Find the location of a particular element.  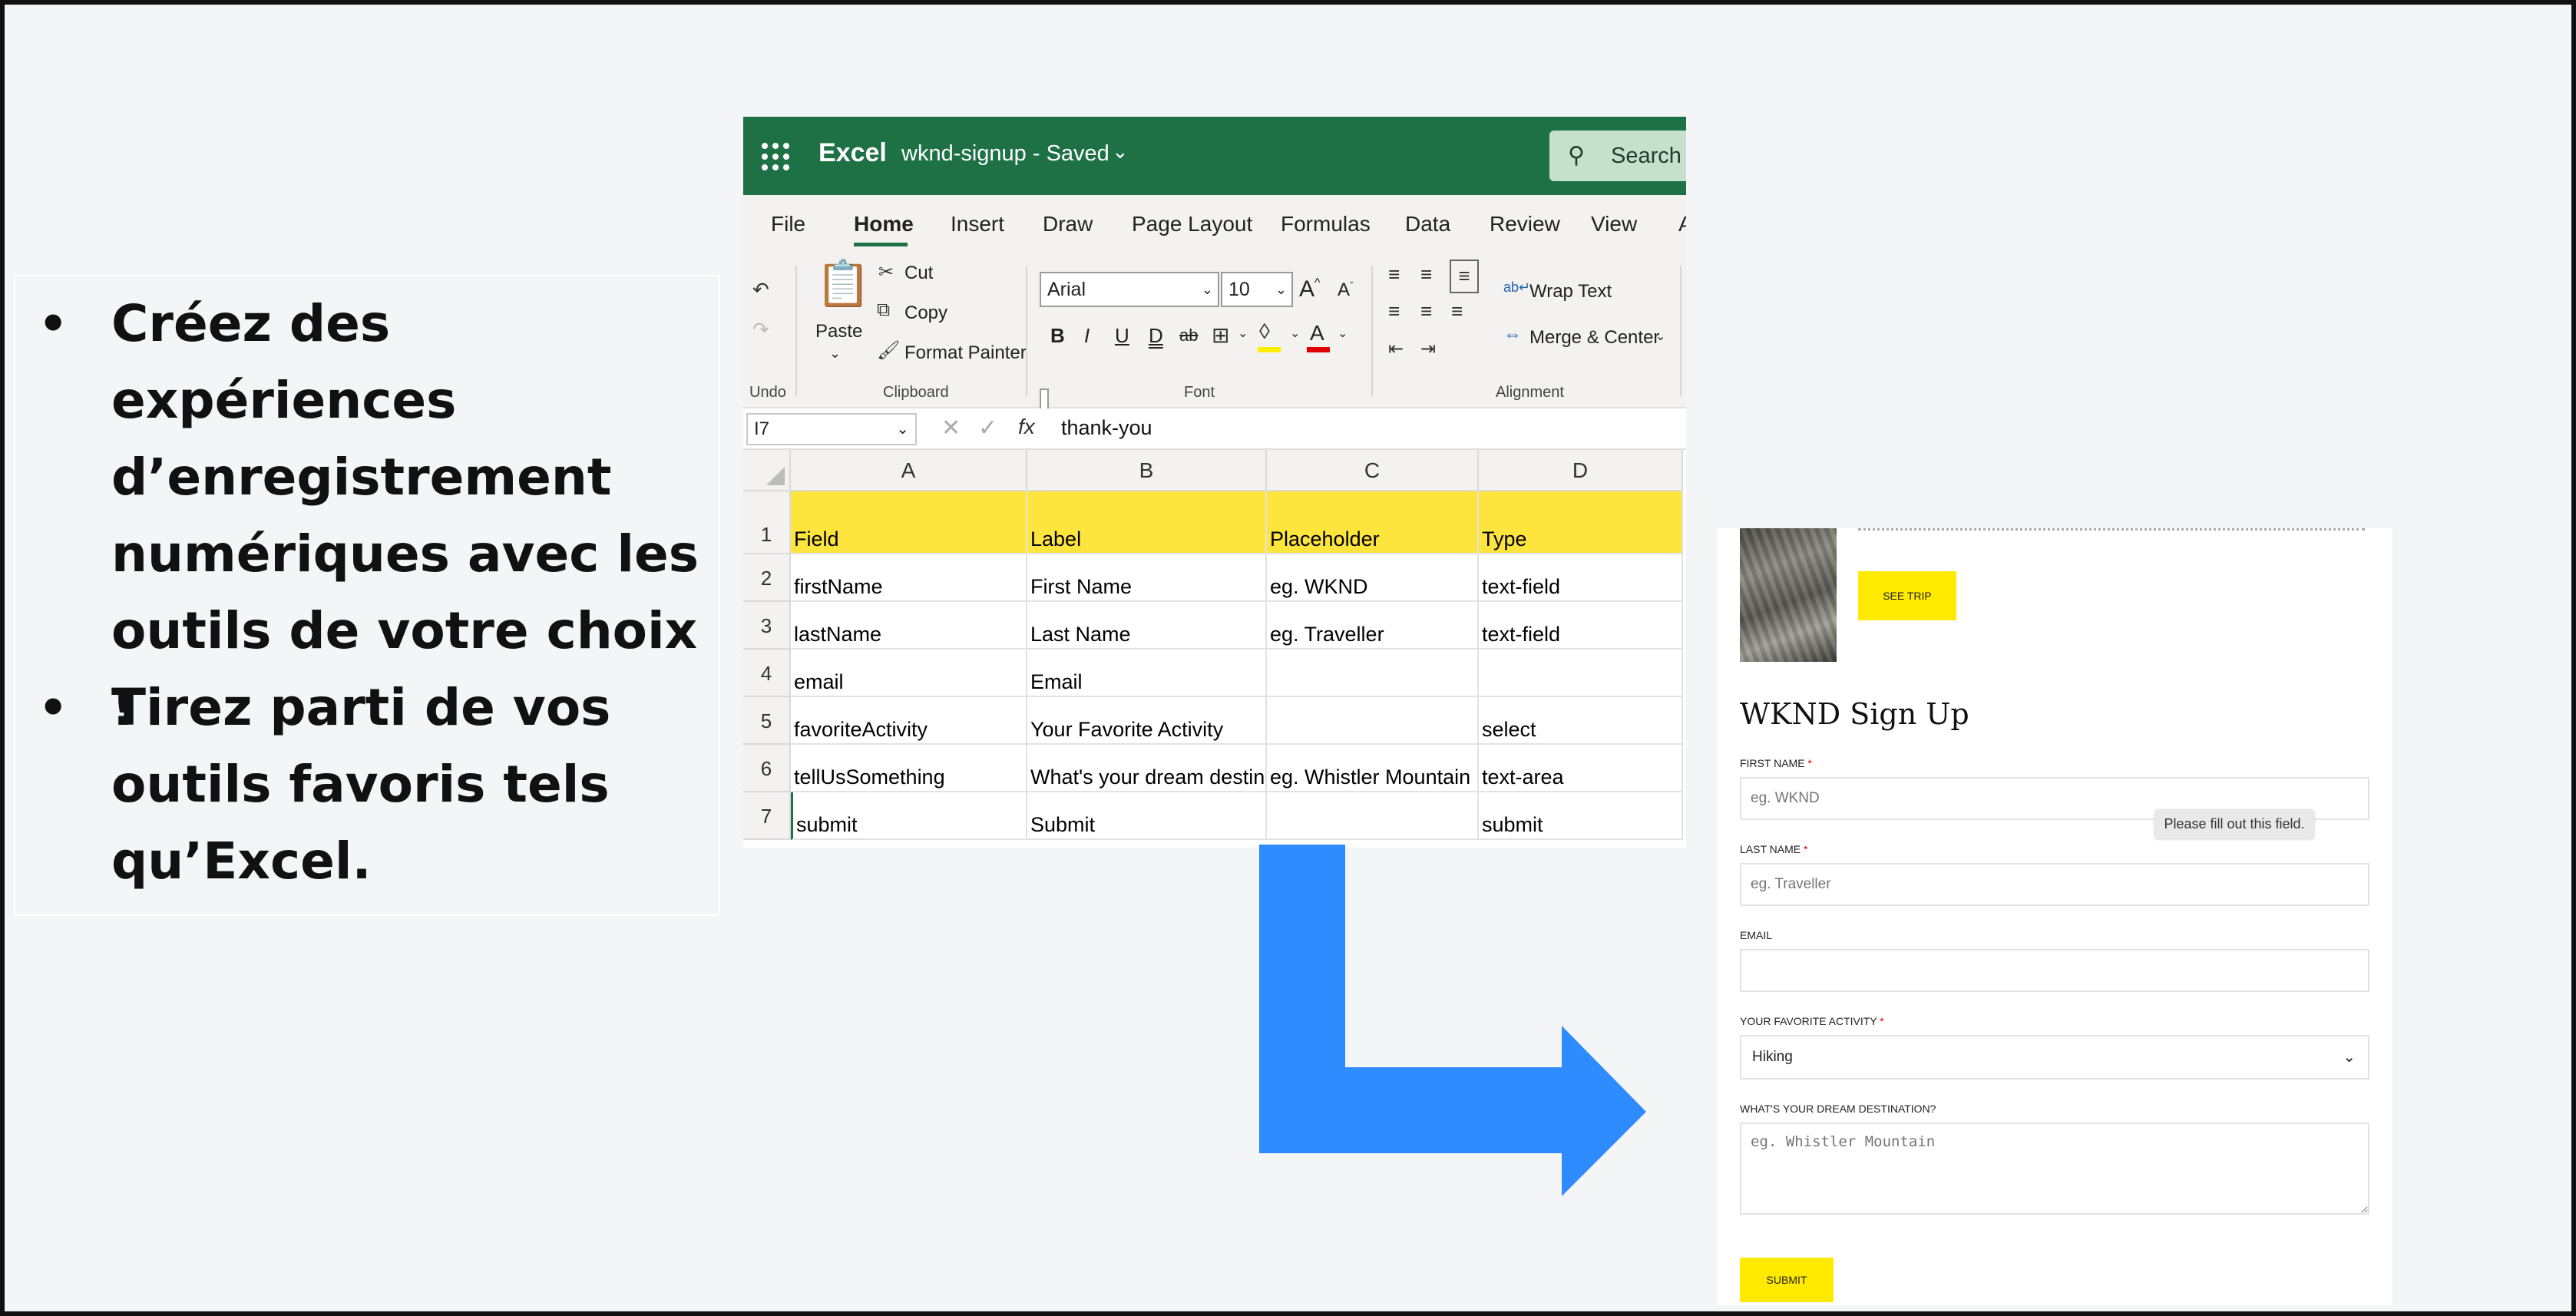

table-cell: tellUsSomething is located at coordinates (909, 768).